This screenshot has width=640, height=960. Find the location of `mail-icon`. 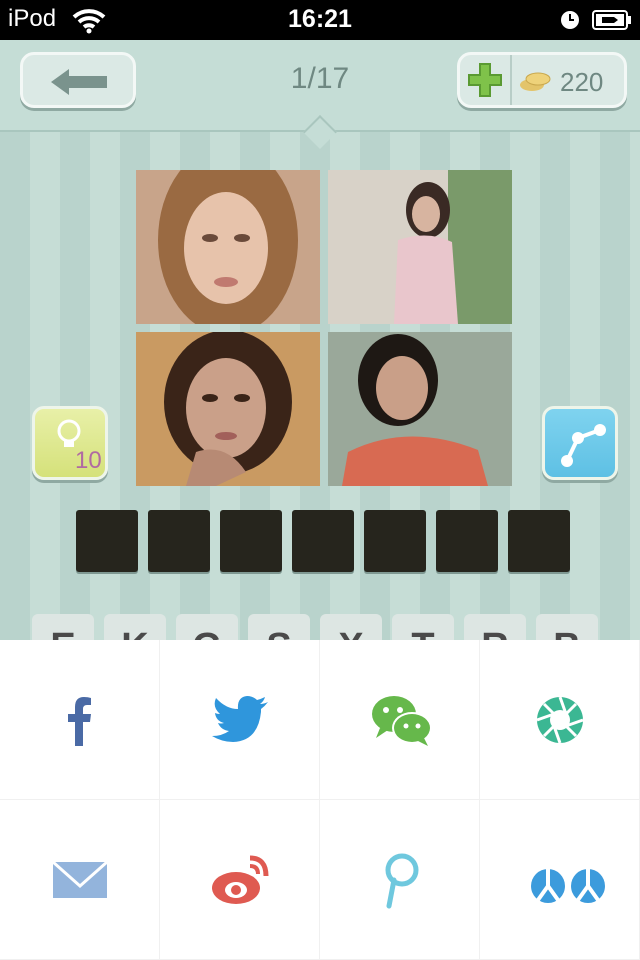

mail-icon is located at coordinates (80, 879).